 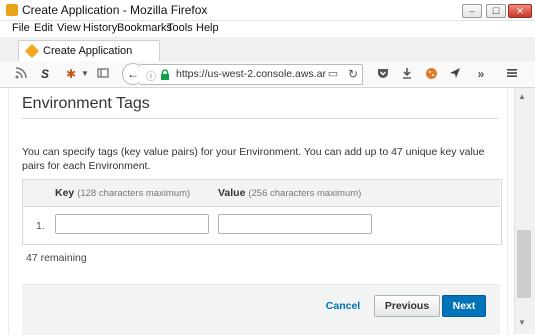 What do you see at coordinates (133, 74) in the screenshot?
I see `back-arrow-icon: ←` at bounding box center [133, 74].